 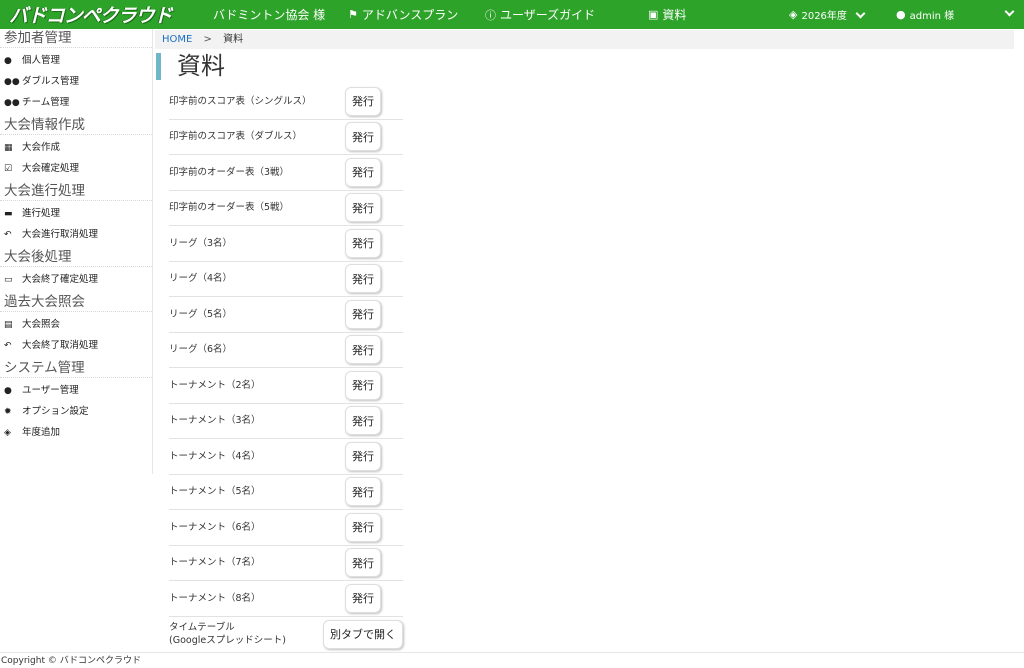 What do you see at coordinates (215, 492) in the screenshot?
I see `document-name: トーナメント（5名）` at bounding box center [215, 492].